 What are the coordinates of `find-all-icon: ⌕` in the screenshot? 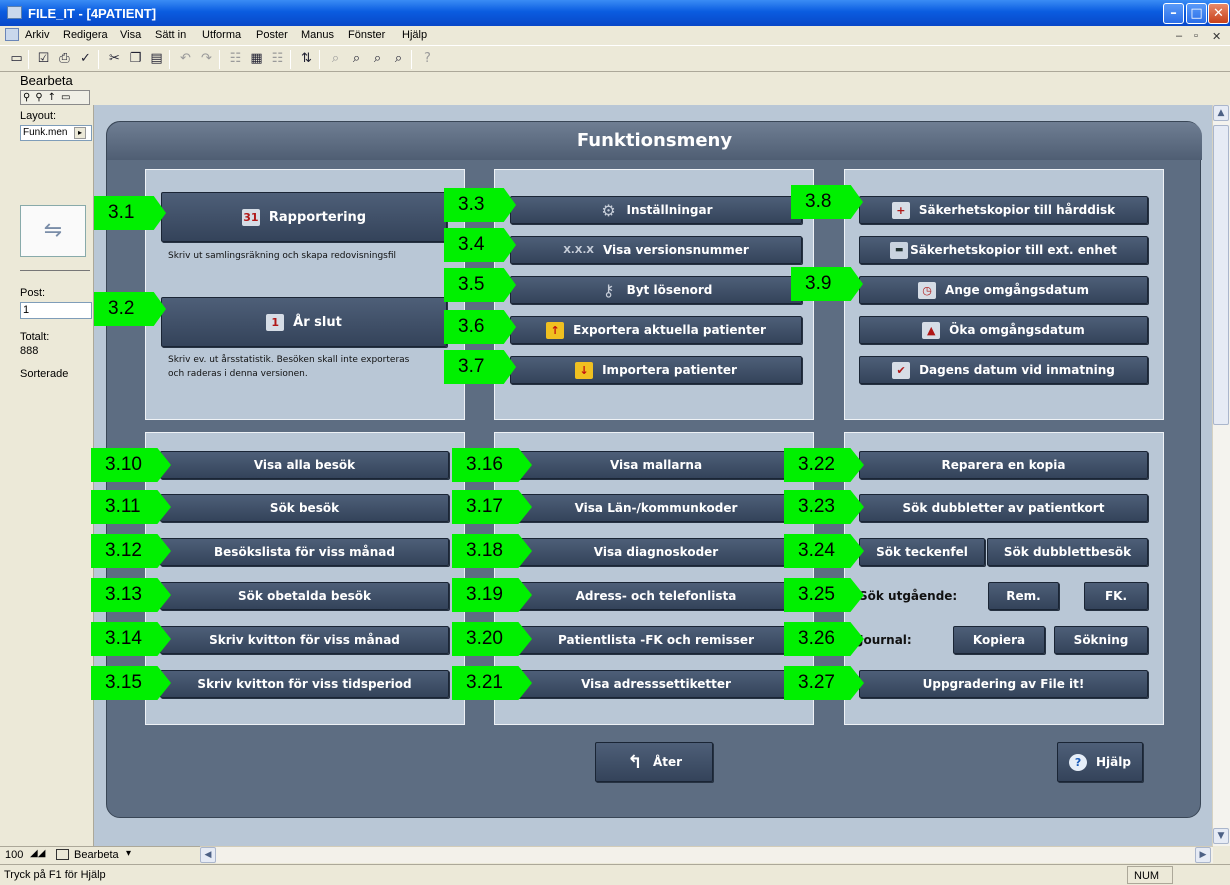 It's located at (356, 58).